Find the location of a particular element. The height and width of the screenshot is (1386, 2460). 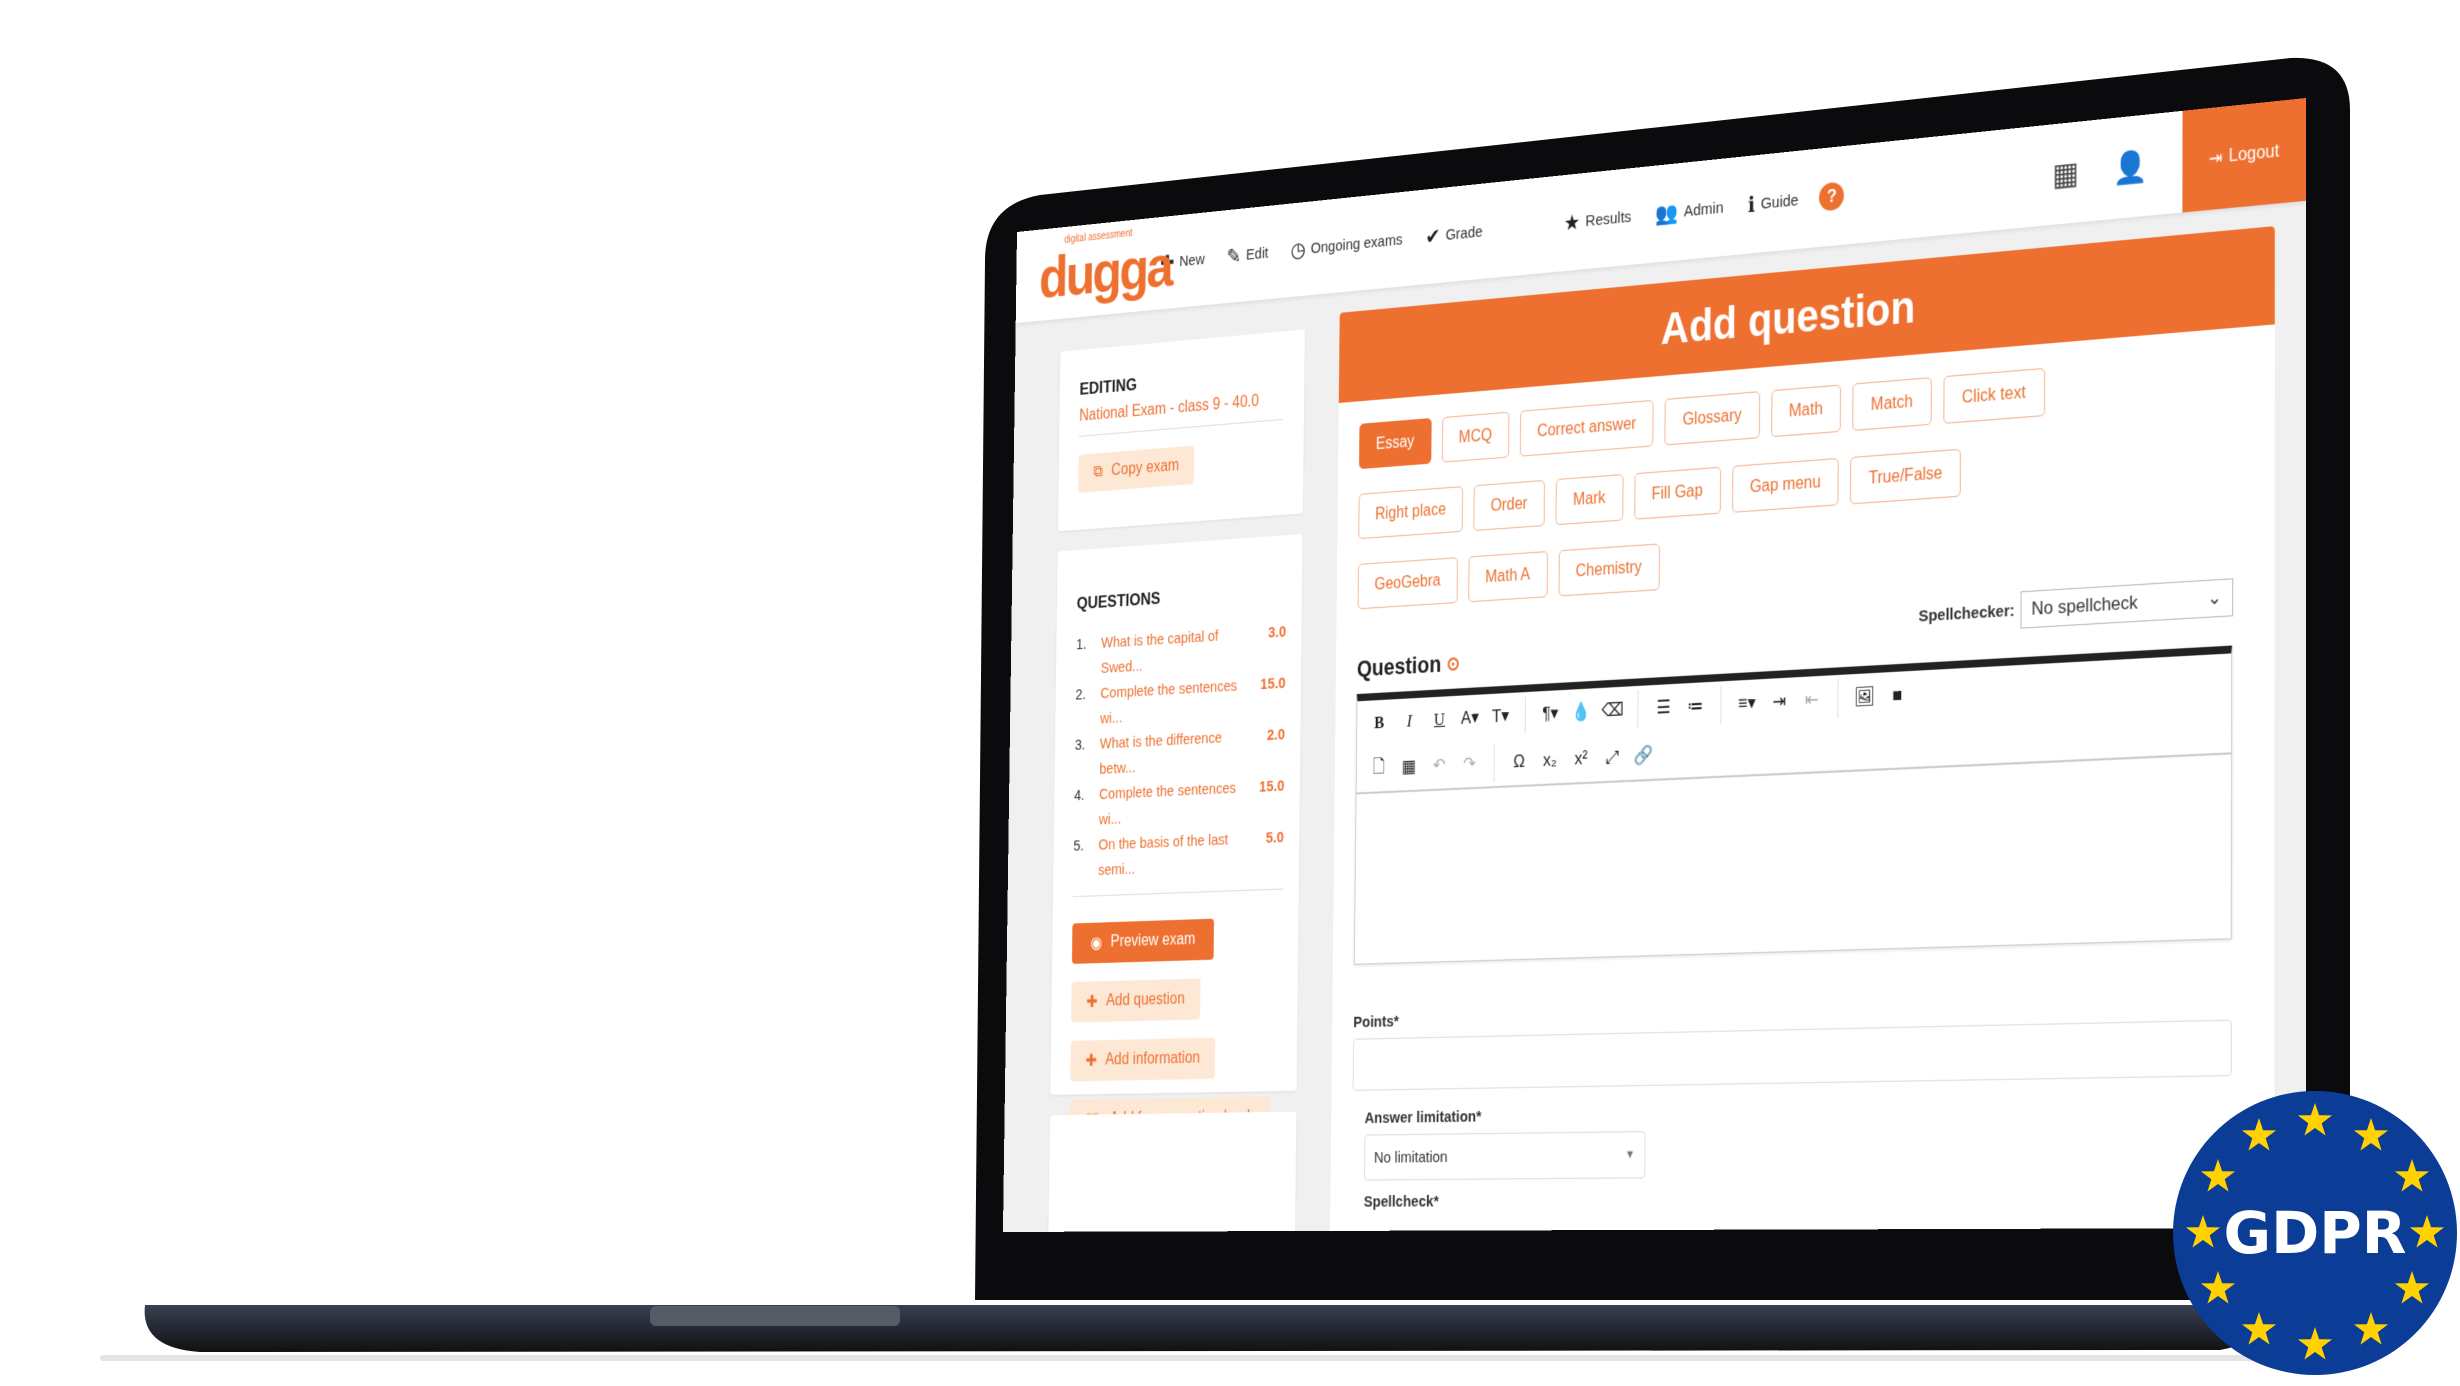

gdpr-text: GDPR is located at coordinates (2315, 1233).